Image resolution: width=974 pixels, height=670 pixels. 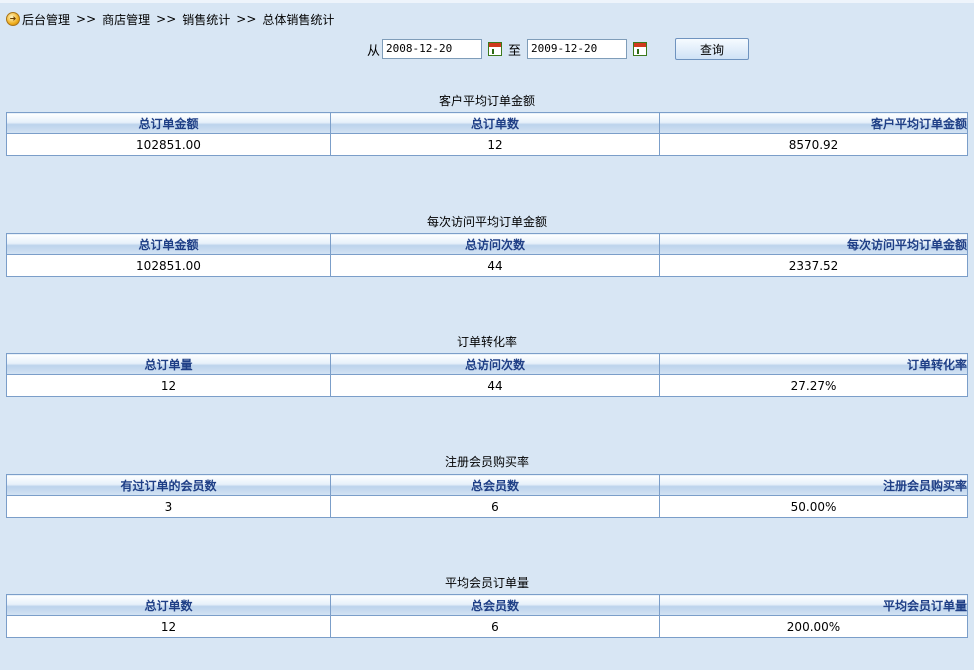 I want to click on column-header: 订单转化率, so click(x=813, y=364).